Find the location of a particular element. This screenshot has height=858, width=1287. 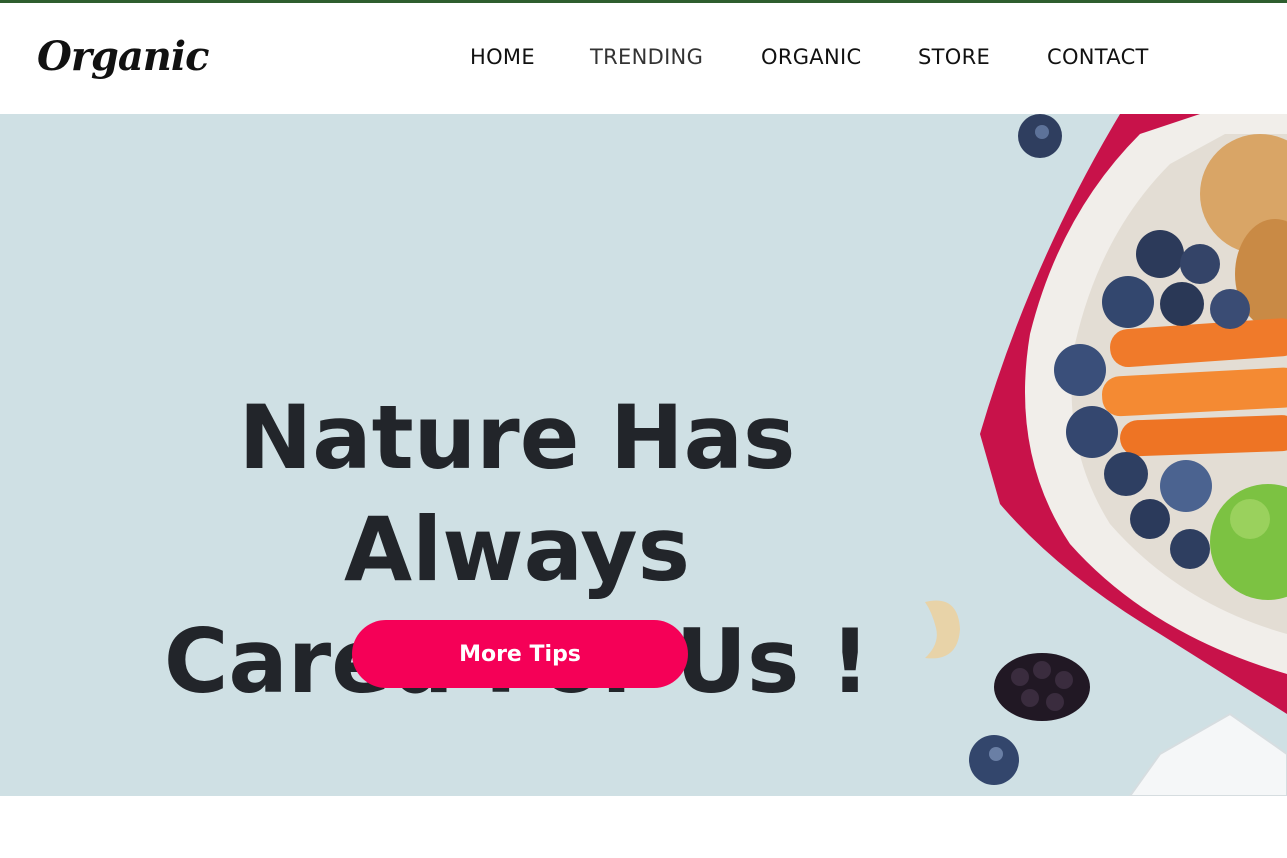

nav-item-trending: TRENDING is located at coordinates (646, 57).